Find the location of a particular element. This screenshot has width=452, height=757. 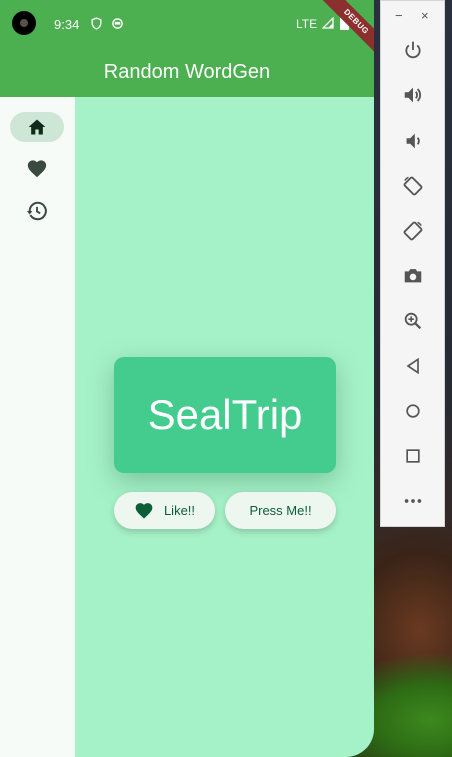

home-button is located at coordinates (413, 411).